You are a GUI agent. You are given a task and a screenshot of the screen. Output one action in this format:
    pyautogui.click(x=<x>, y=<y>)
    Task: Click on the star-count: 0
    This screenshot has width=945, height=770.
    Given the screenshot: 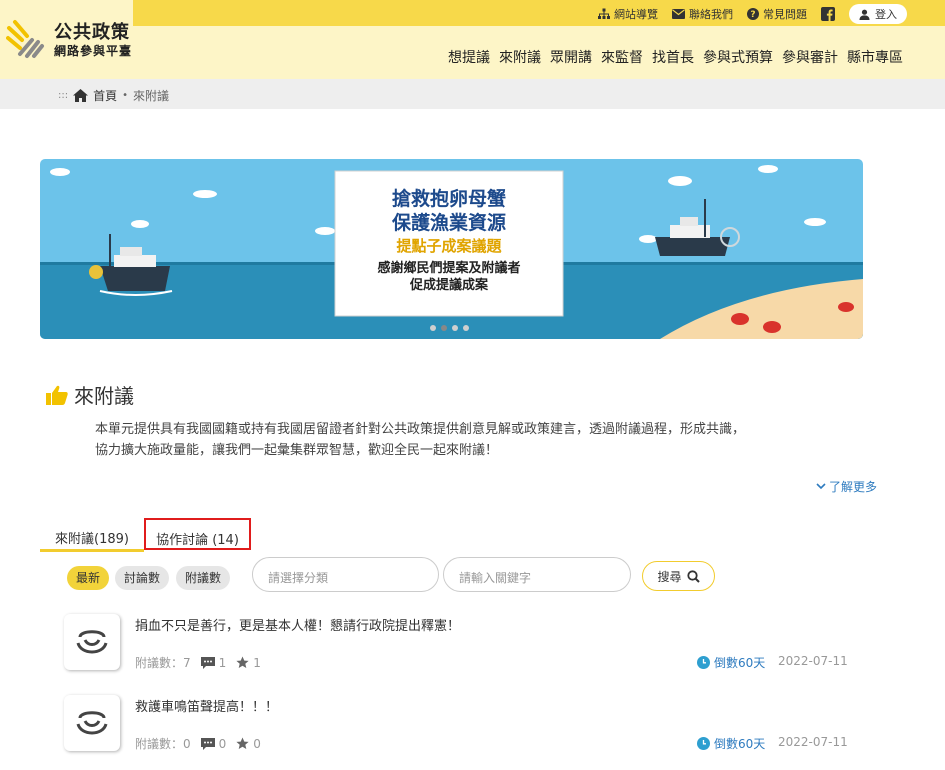 What is the action you would take?
    pyautogui.click(x=257, y=743)
    